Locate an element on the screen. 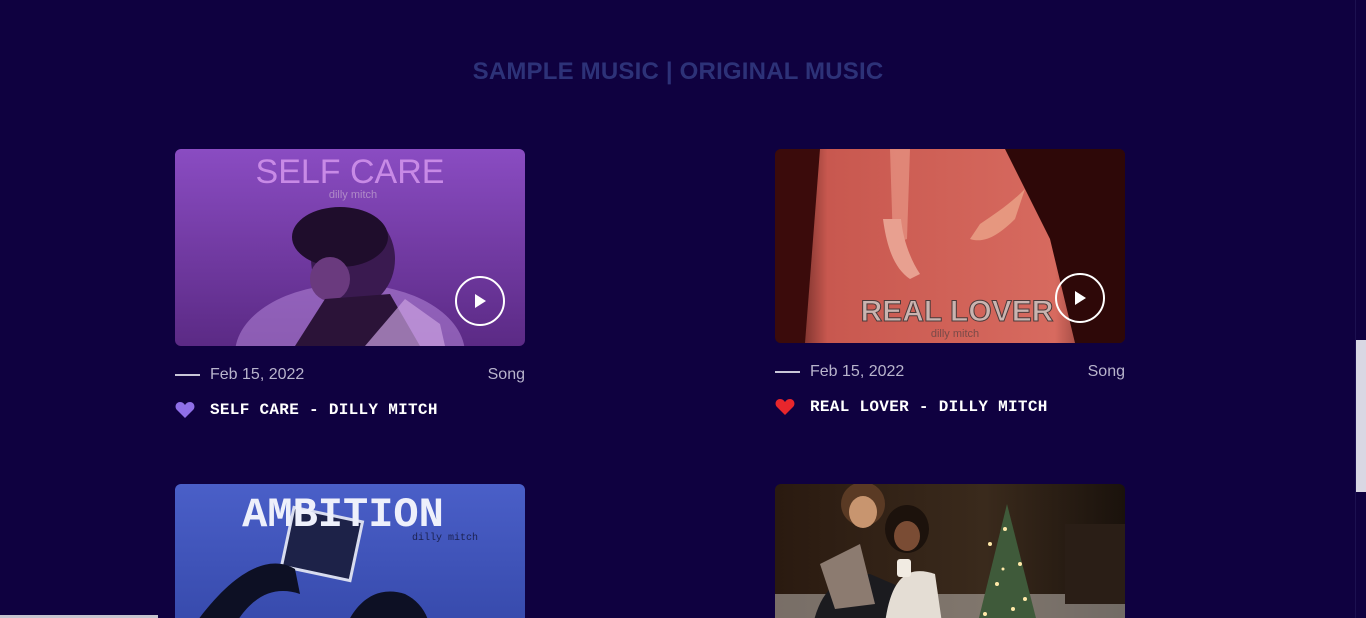 The width and height of the screenshot is (1366, 618). play-button-real-lover is located at coordinates (1080, 298).